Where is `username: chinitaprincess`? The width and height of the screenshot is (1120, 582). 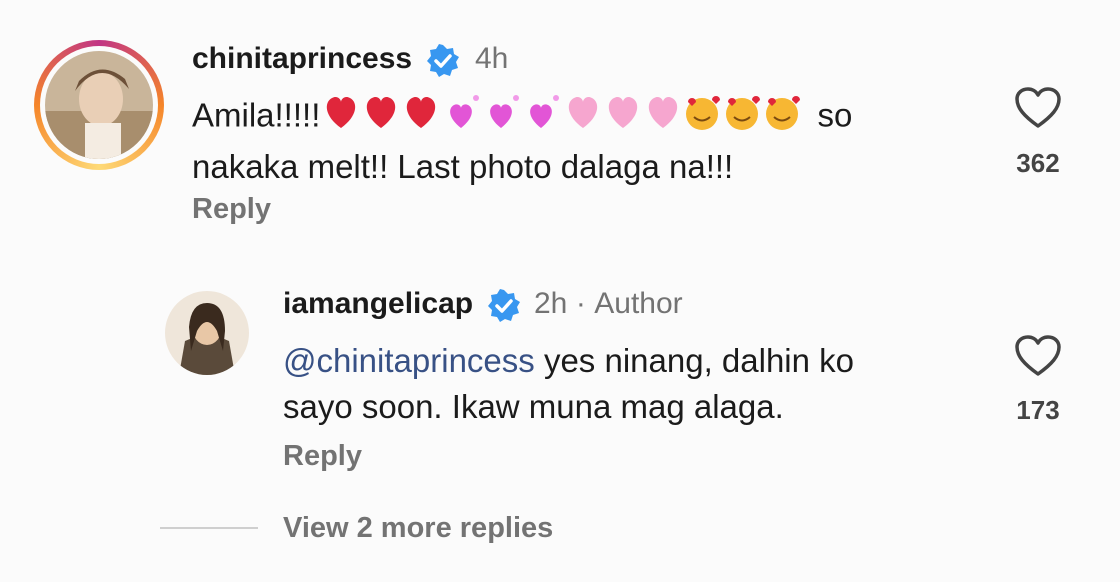
username: chinitaprincess is located at coordinates (302, 58).